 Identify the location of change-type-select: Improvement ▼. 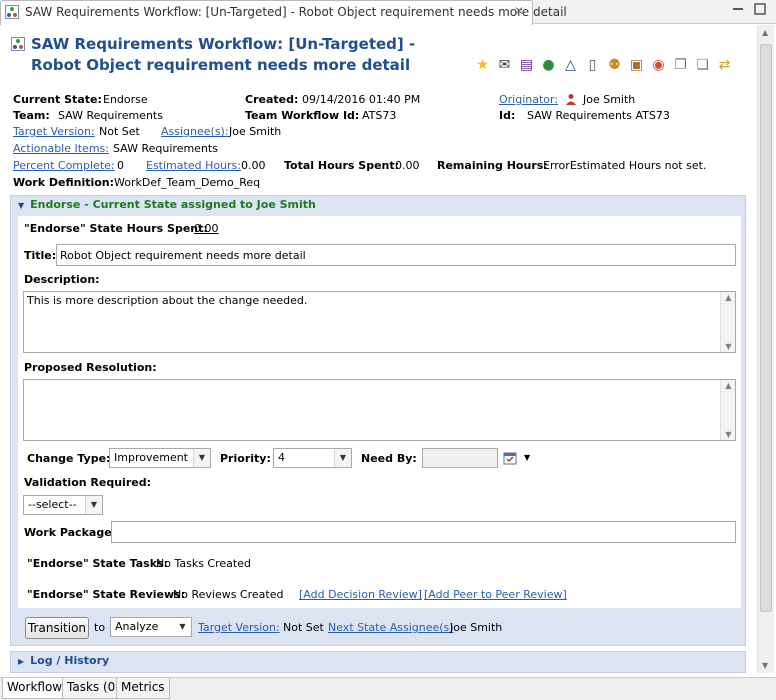
(160, 458).